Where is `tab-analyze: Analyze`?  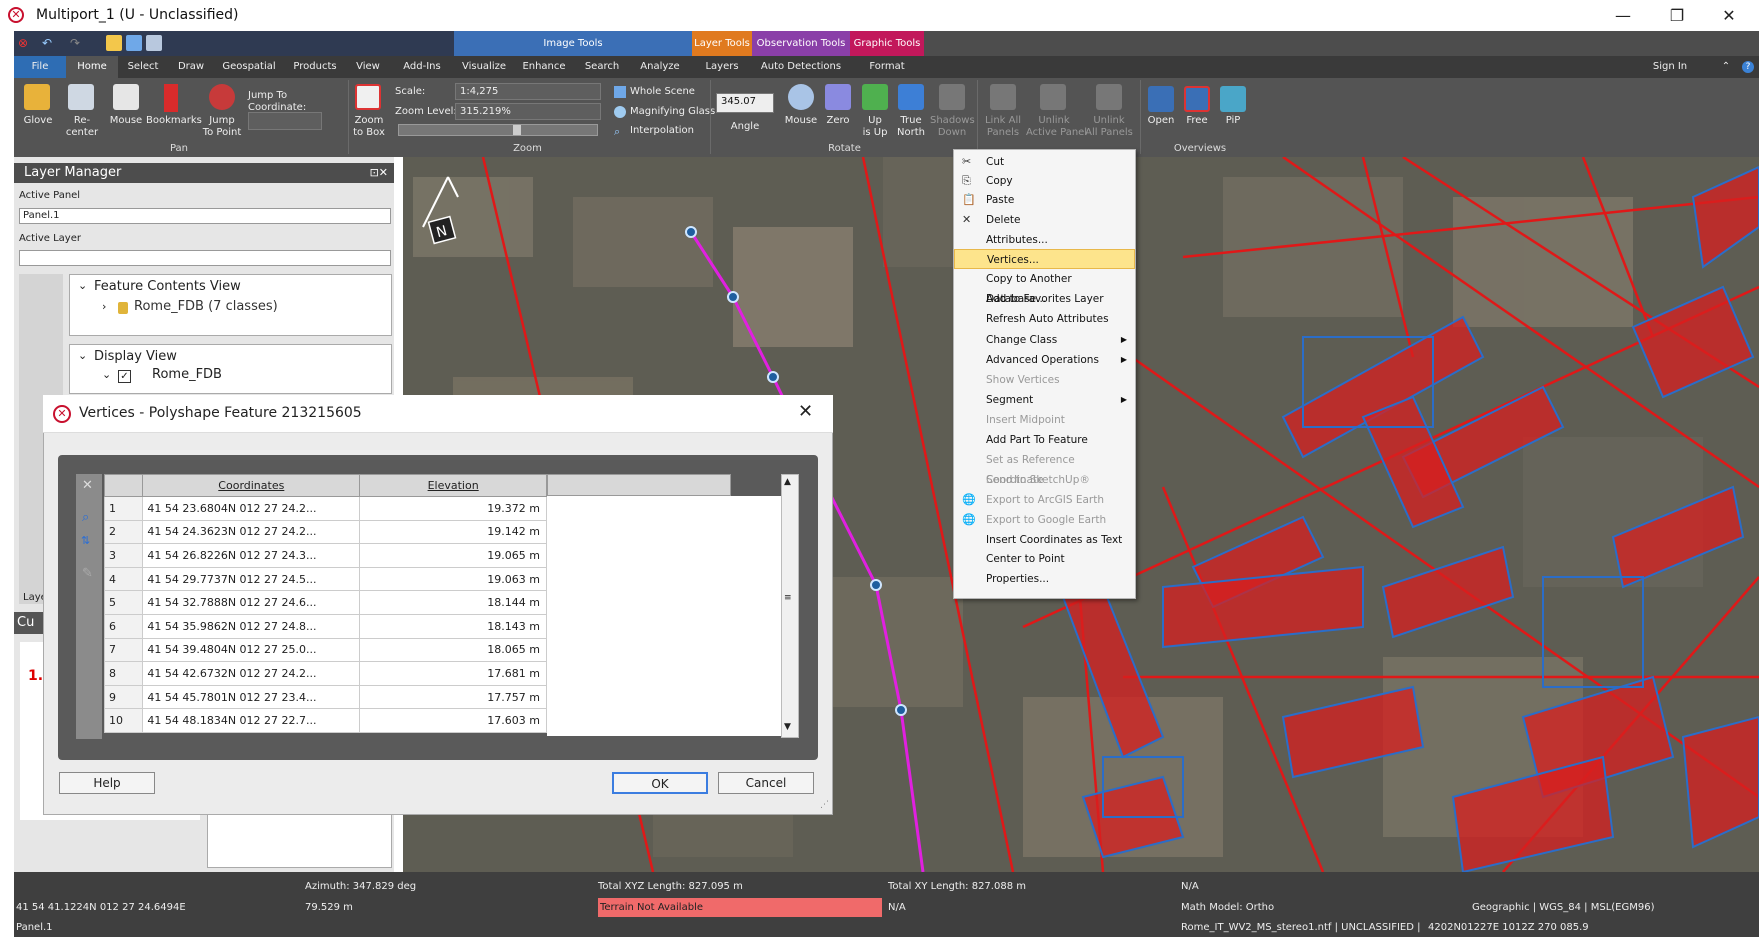
tab-analyze: Analyze is located at coordinates (660, 67).